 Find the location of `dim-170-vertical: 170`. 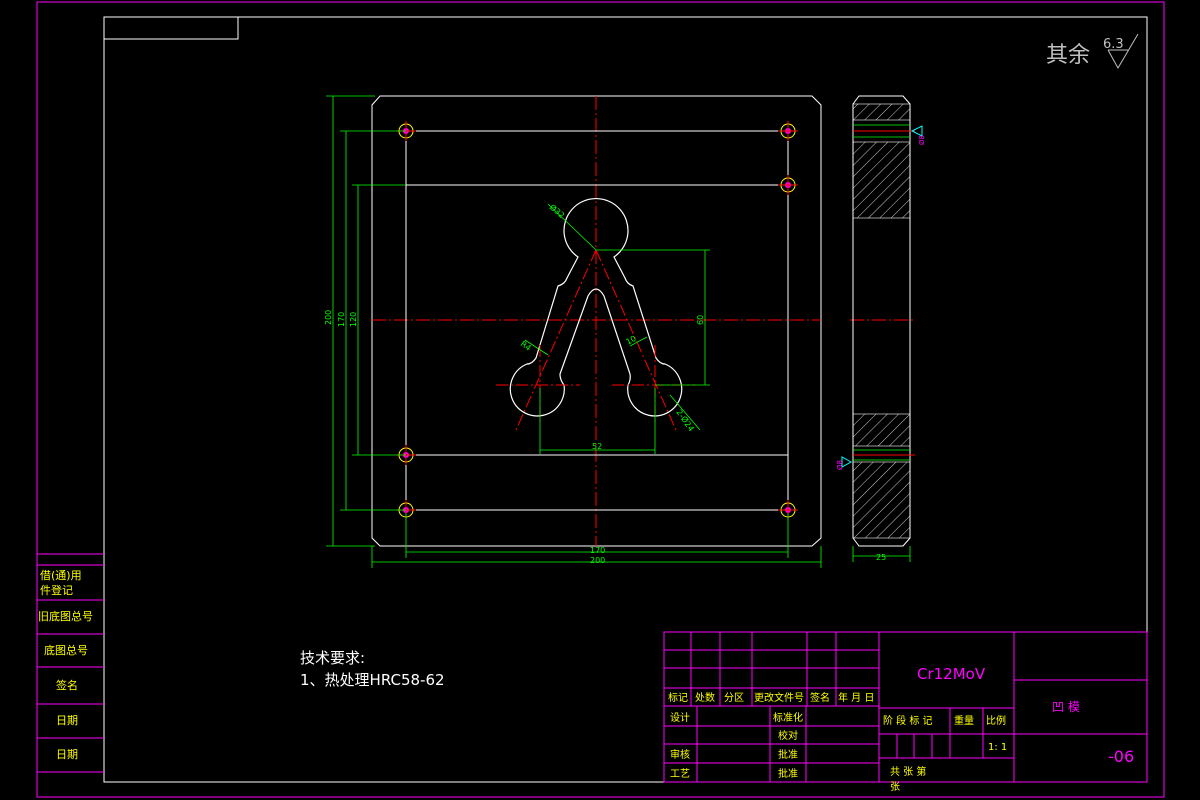

dim-170-vertical: 170 is located at coordinates (341, 319).